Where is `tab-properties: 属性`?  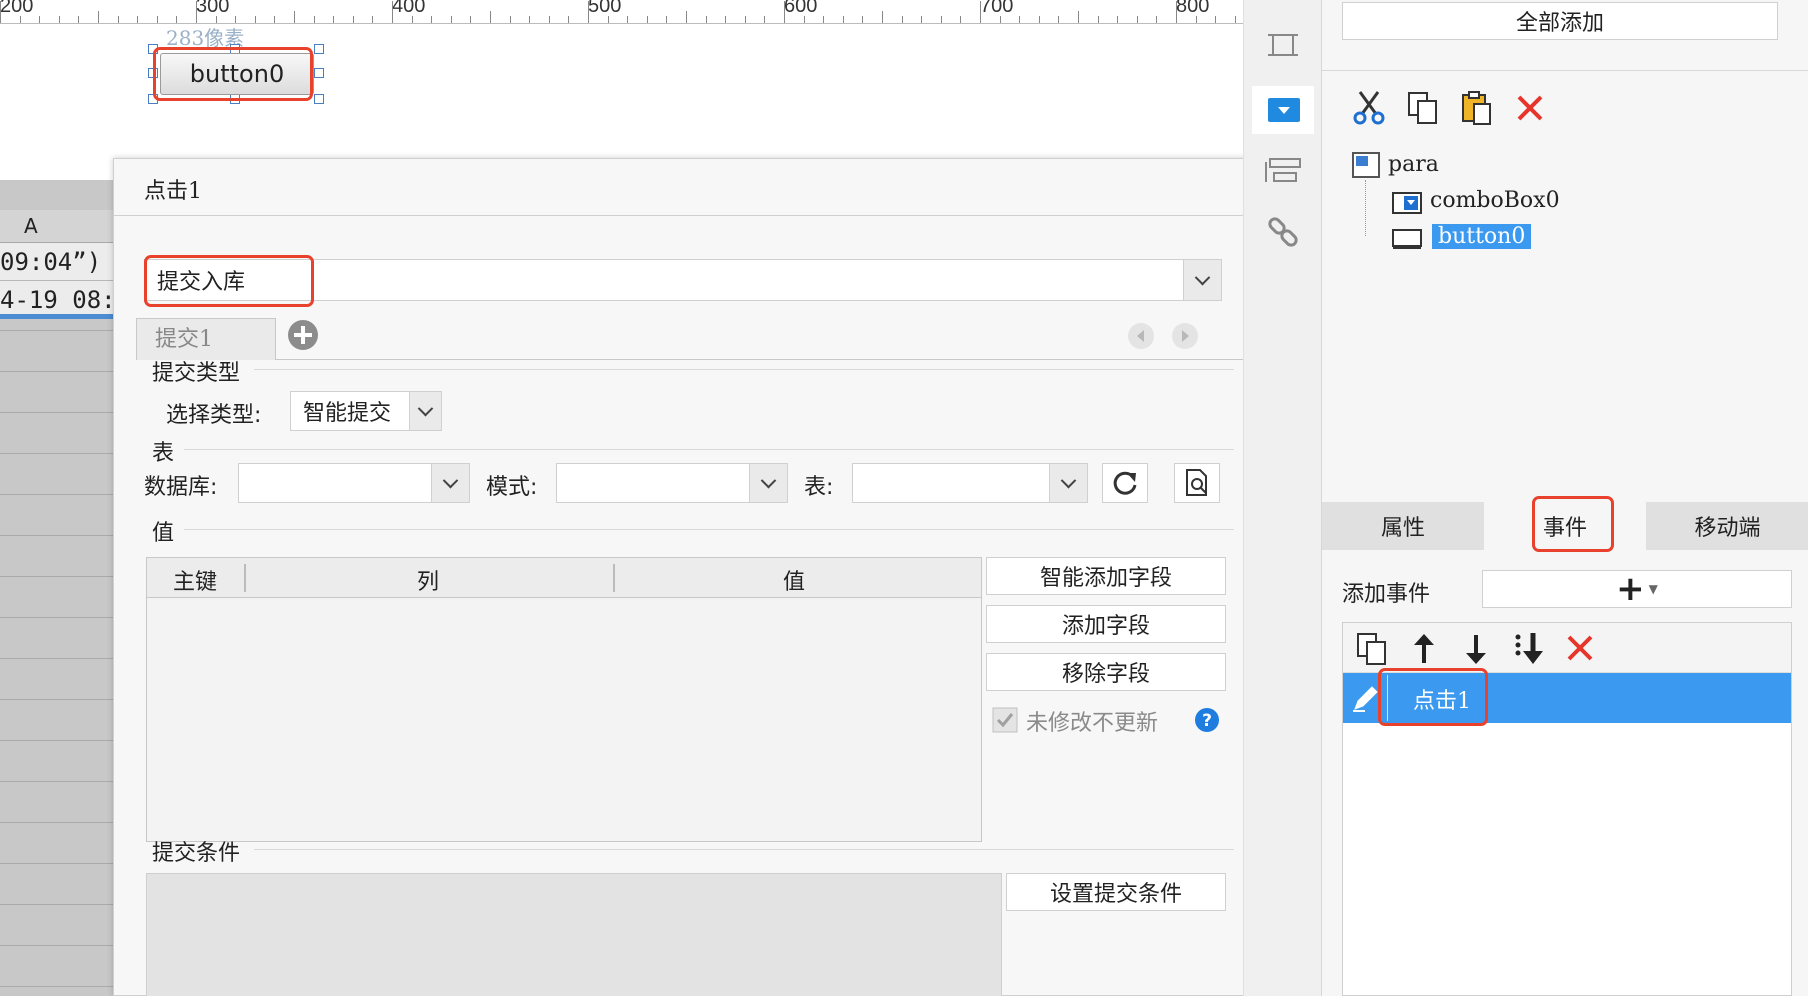
tab-properties: 属性 is located at coordinates (1403, 526).